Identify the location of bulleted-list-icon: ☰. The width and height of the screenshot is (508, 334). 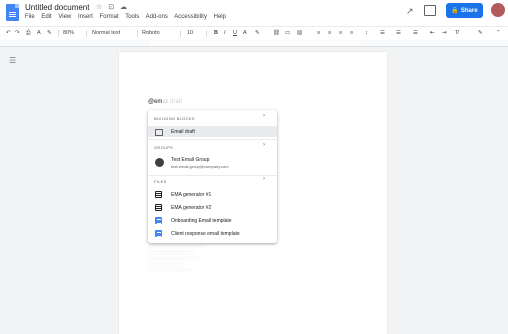
(398, 33).